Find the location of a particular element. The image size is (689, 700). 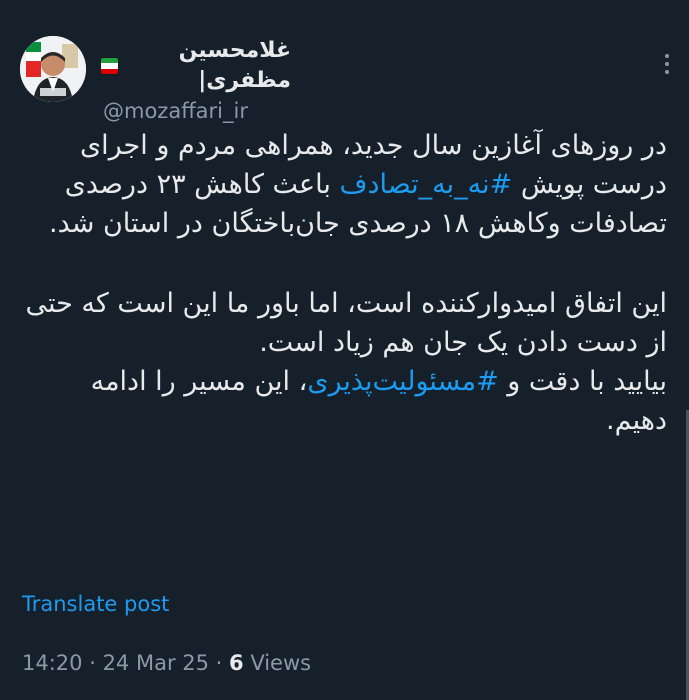

tweet-date: 24 Mar 25 is located at coordinates (156, 663).